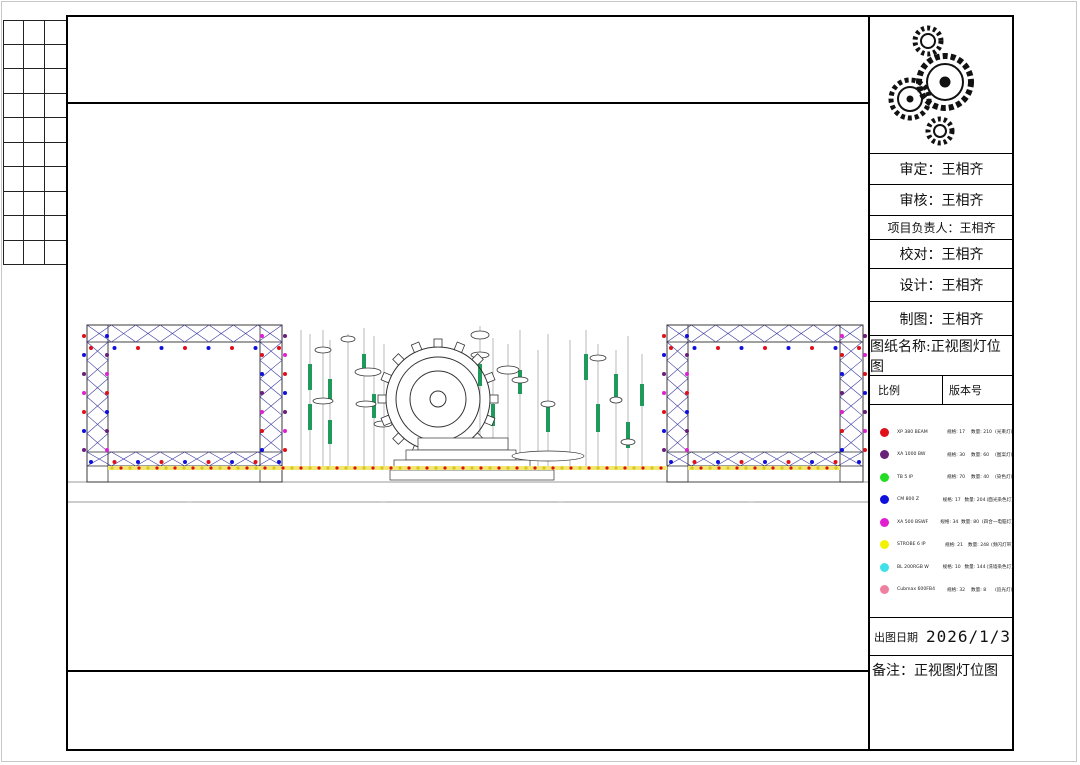  I want to click on drawn-by: 制图：王相齐, so click(941, 319).